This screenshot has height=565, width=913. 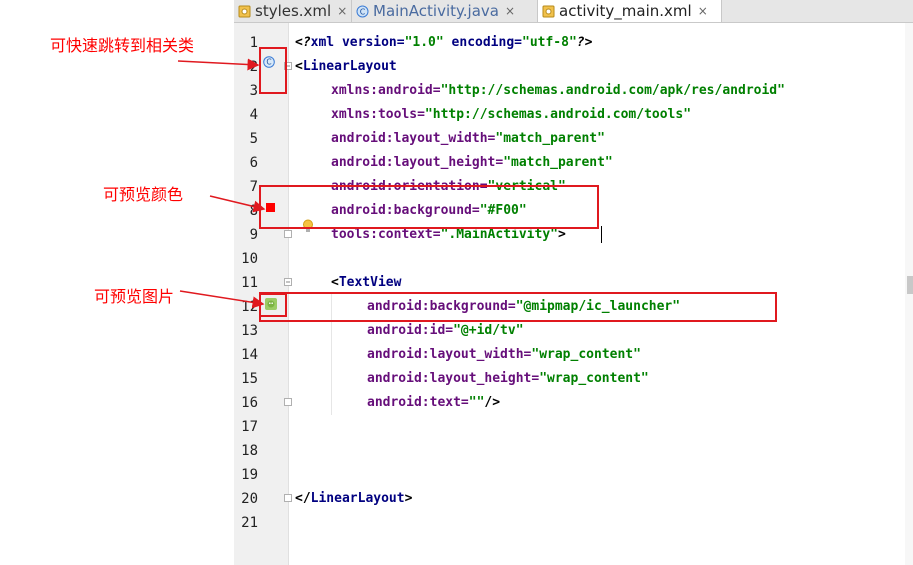 I want to click on annotation-arrows, so click(x=221, y=183).